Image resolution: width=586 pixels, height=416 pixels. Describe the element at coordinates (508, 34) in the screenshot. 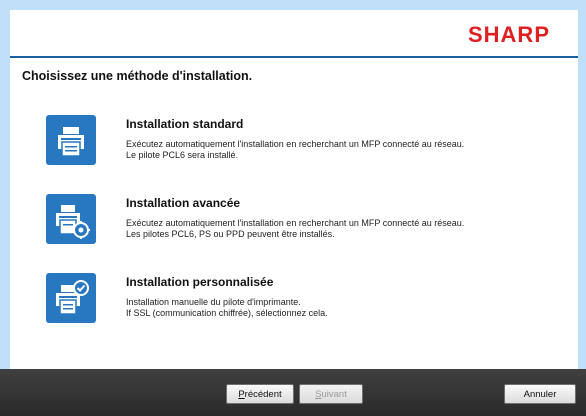

I see `sharp-logo: SHARP` at that location.